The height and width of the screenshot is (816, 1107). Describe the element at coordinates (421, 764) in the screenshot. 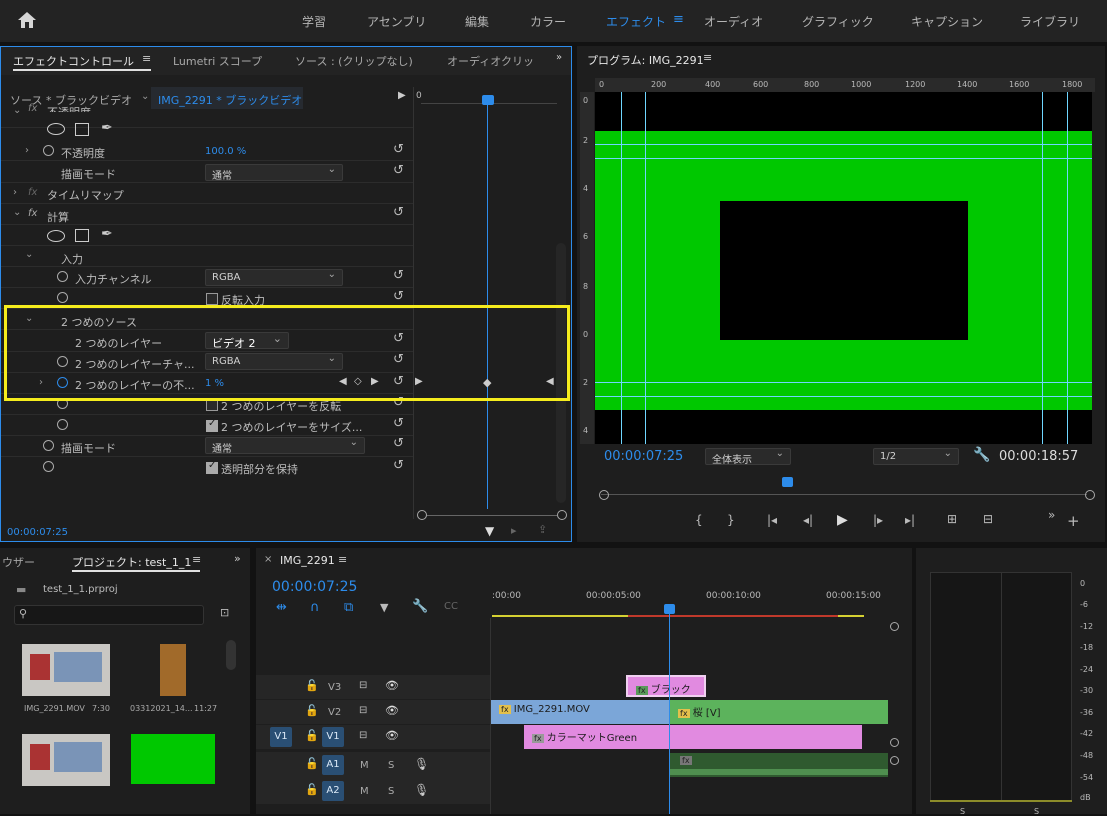

I see `microphone-icon: 🎙` at that location.